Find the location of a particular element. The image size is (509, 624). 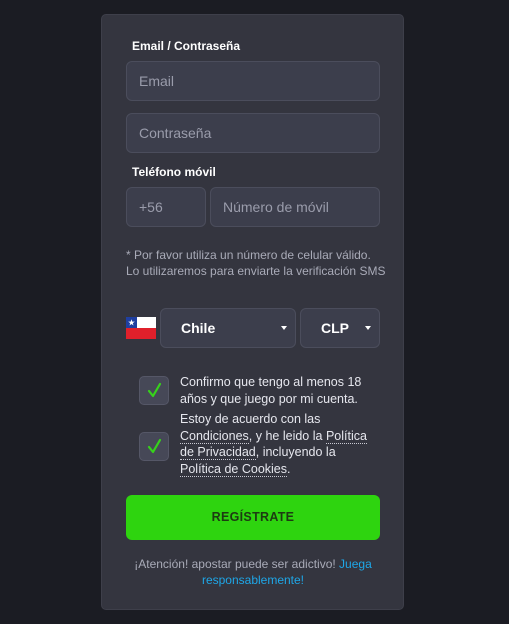

terms-checkbox is located at coordinates (154, 446).